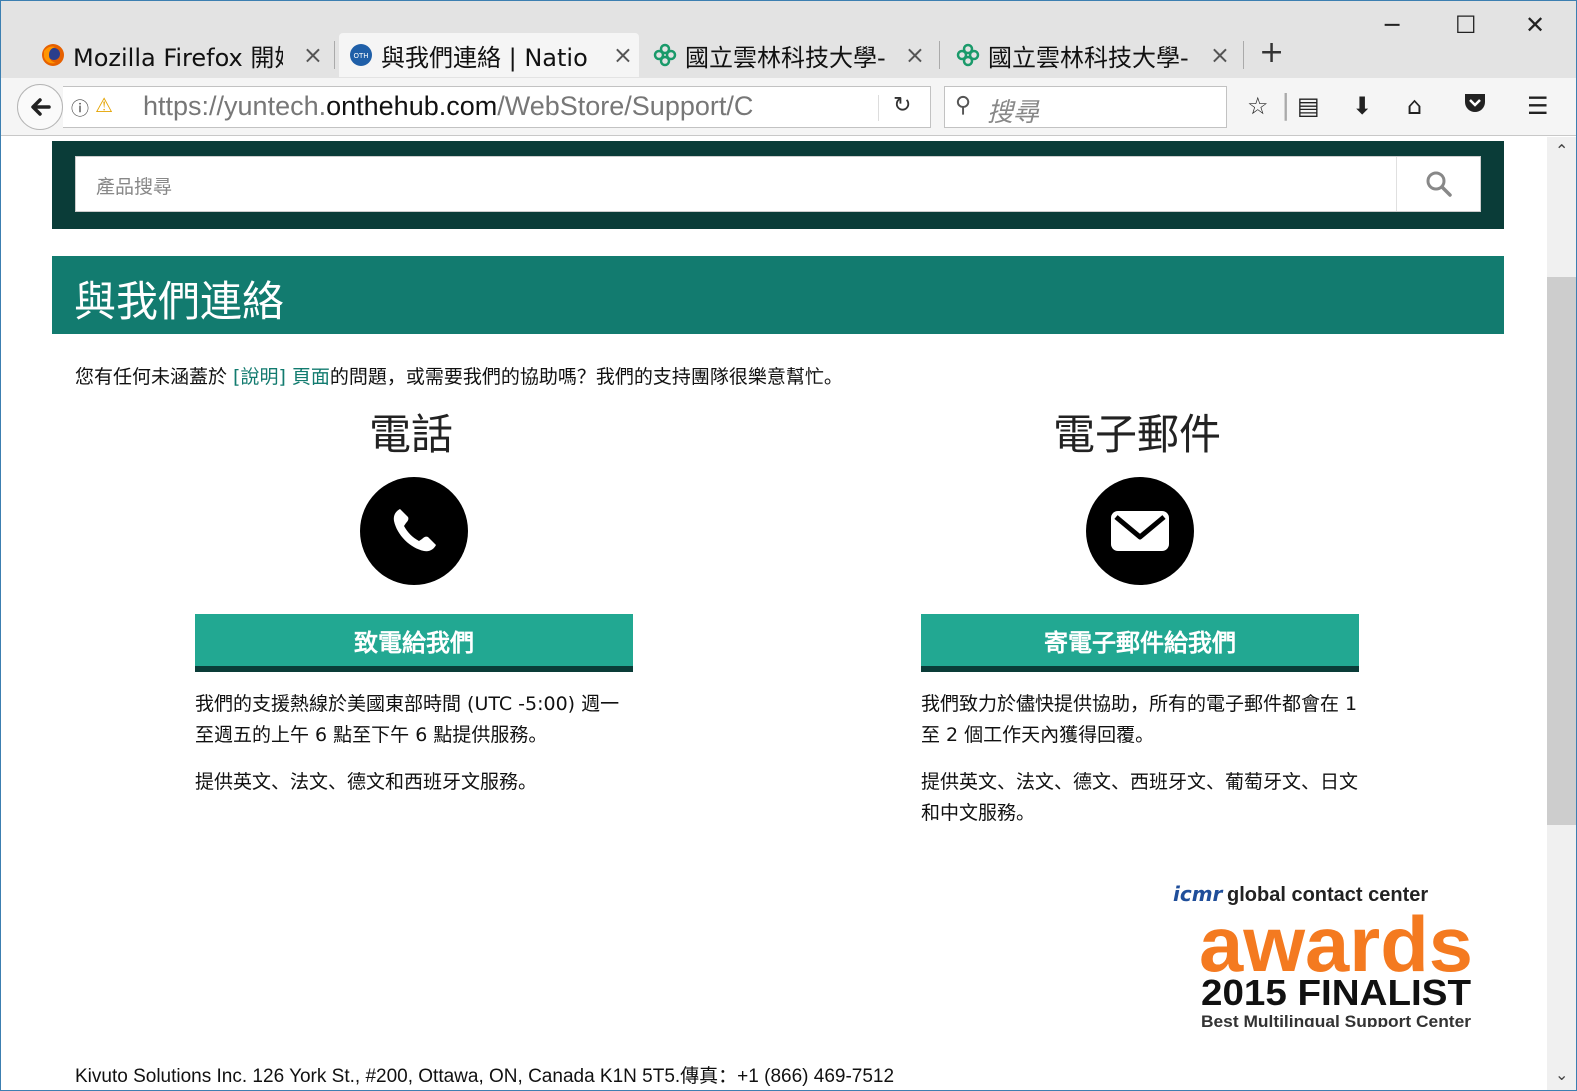 The width and height of the screenshot is (1577, 1091). I want to click on onthehub-icon: OTH, so click(361, 55).